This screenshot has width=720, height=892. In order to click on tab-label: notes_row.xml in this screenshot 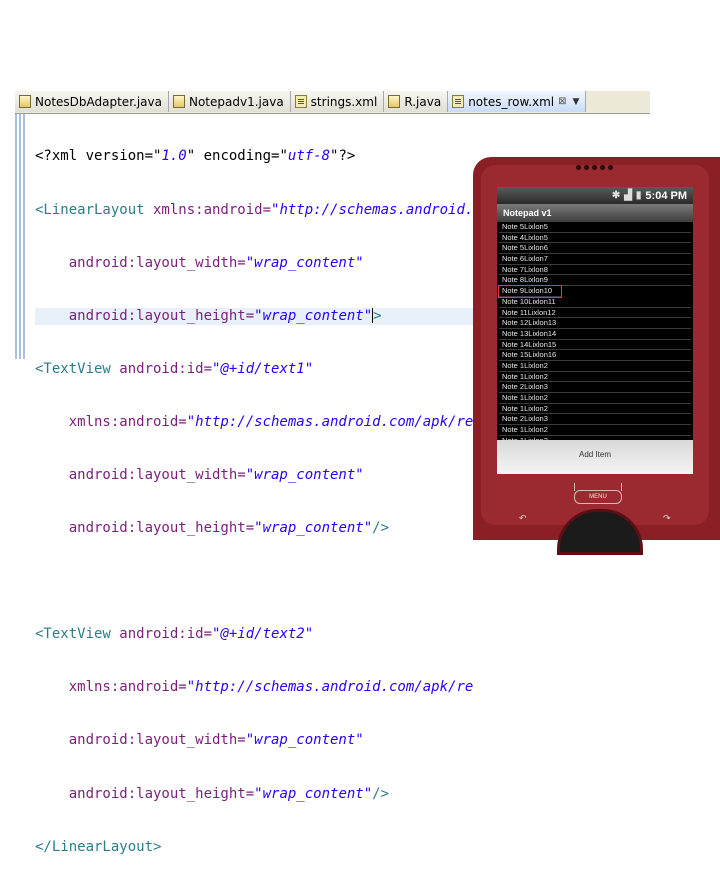, I will do `click(511, 101)`.